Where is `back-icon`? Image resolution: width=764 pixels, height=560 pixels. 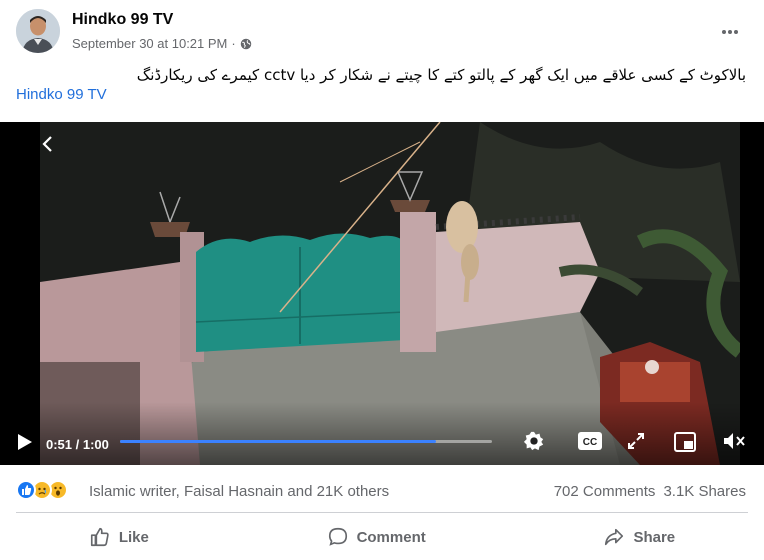
back-icon is located at coordinates (48, 144).